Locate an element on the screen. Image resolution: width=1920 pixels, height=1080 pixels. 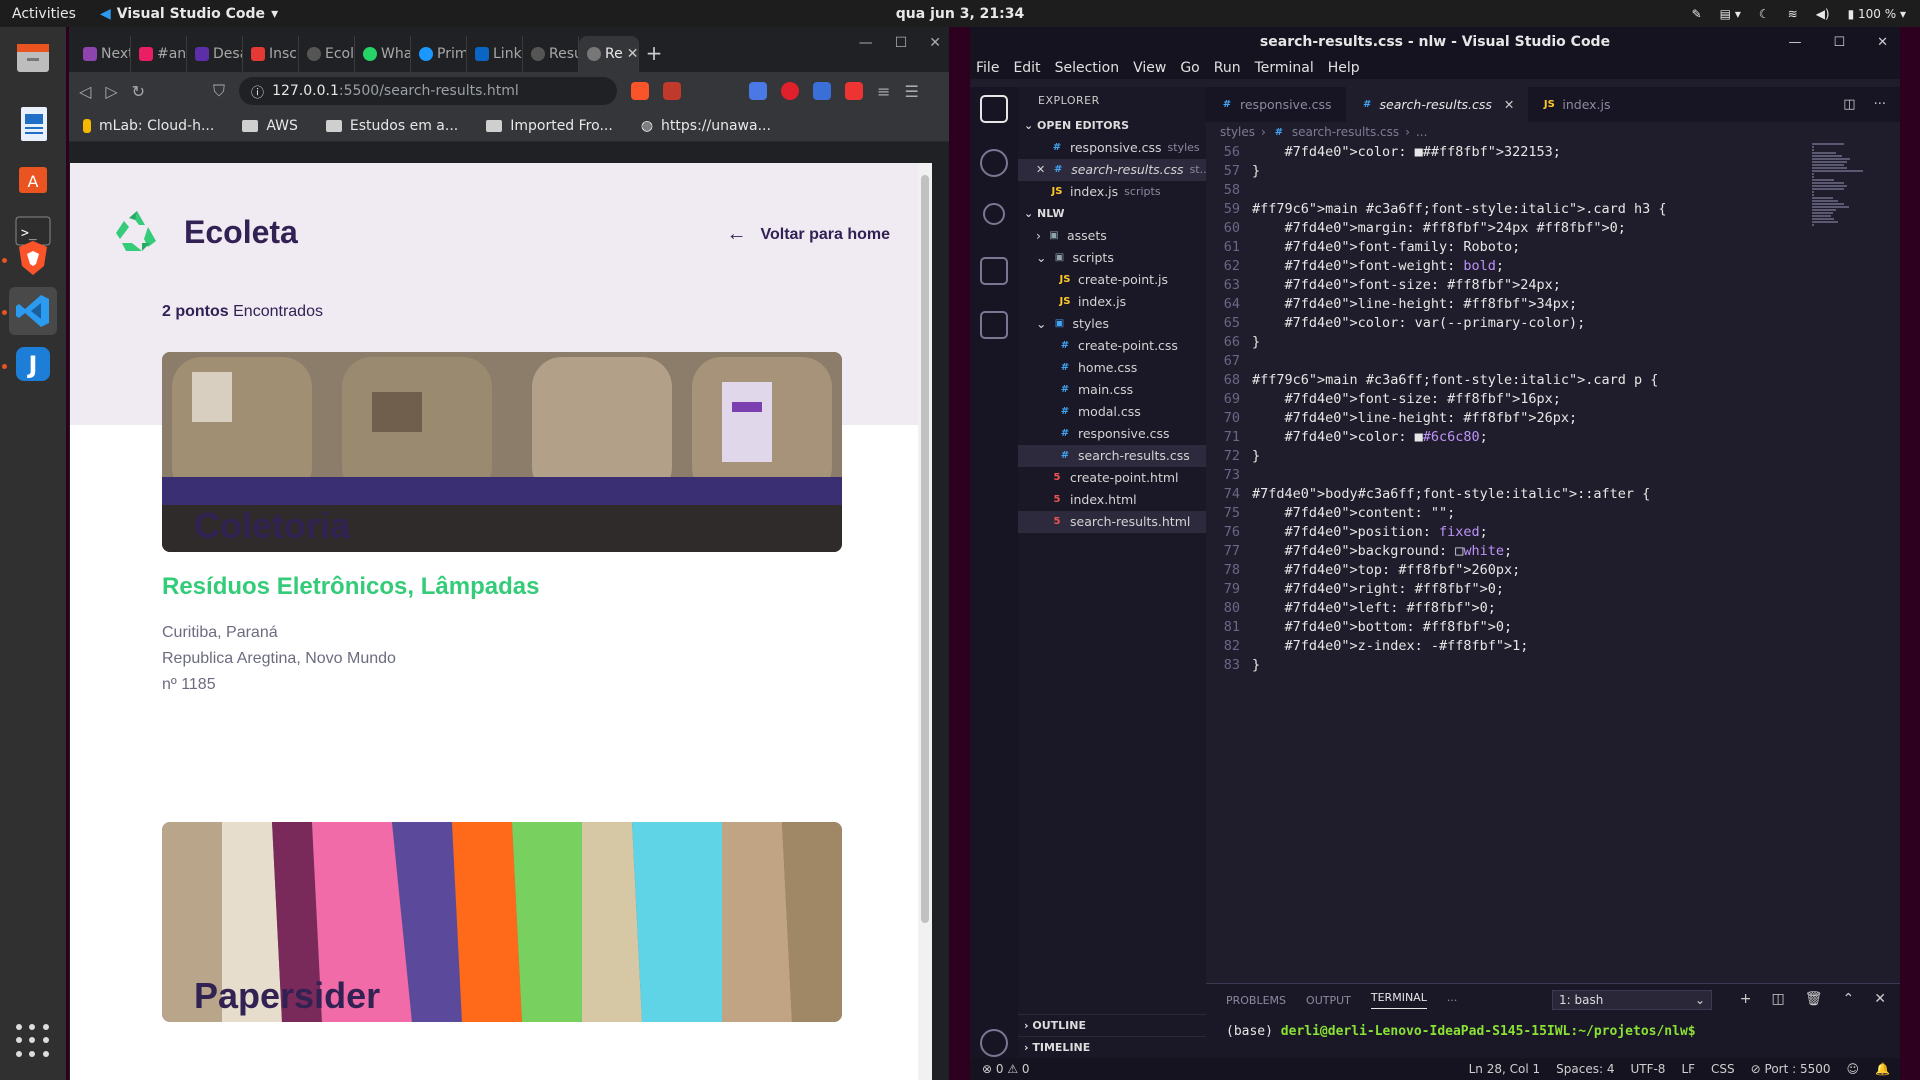
menu-run: Run is located at coordinates (1227, 68).